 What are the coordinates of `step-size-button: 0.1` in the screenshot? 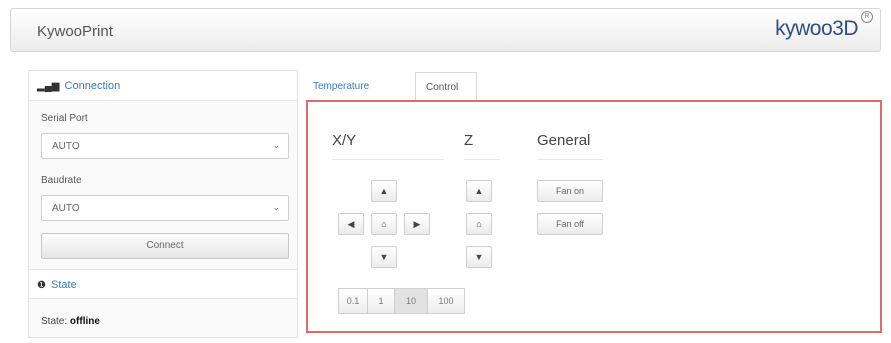 It's located at (353, 301).